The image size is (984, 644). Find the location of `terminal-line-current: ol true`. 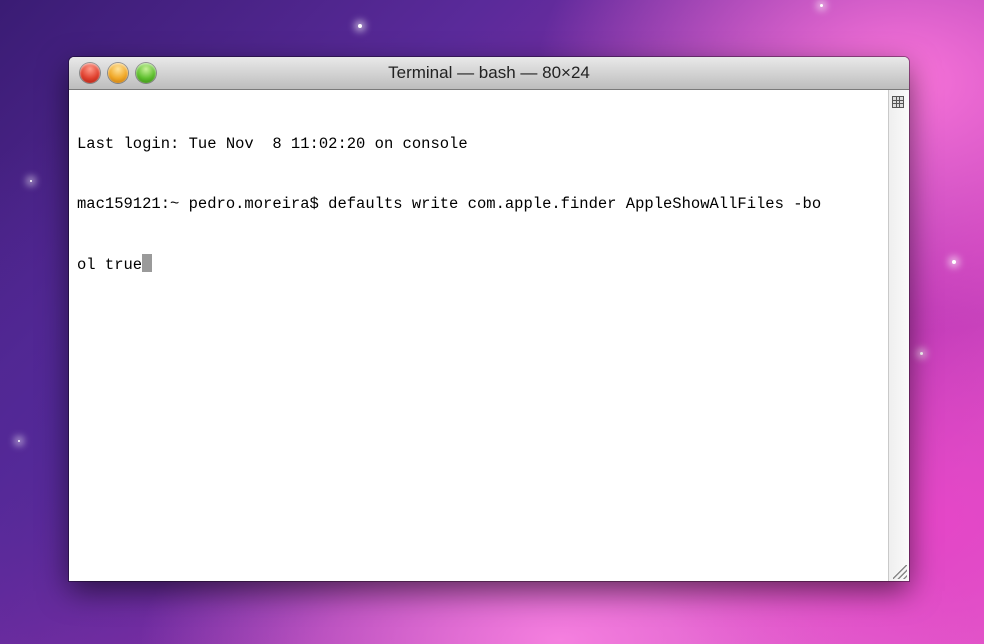

terminal-line-current: ol true is located at coordinates (481, 264).